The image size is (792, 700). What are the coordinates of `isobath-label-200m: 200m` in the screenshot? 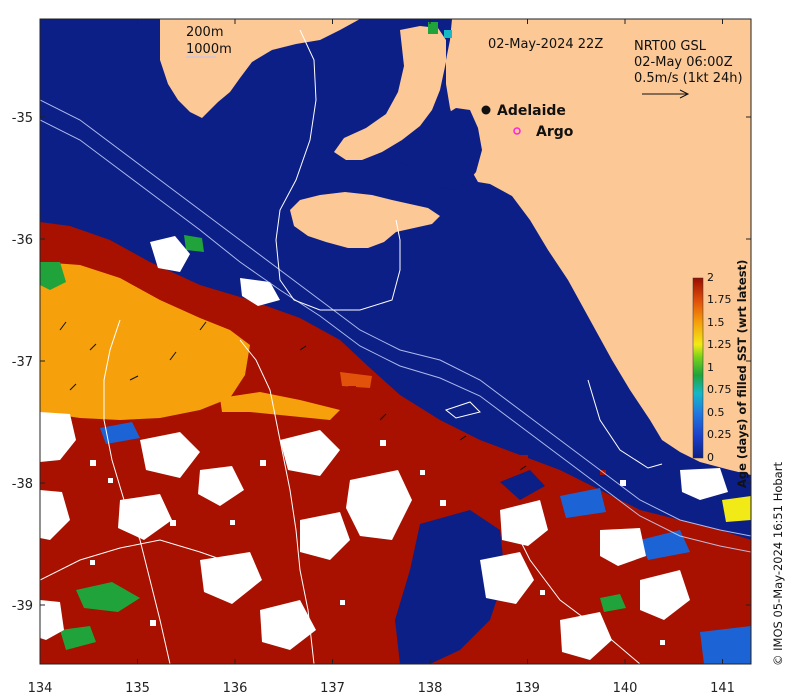 It's located at (204, 32).